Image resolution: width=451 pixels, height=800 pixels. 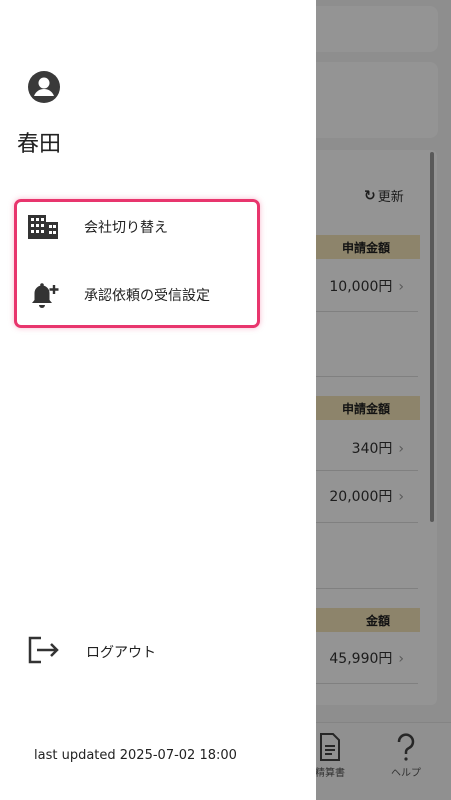 I want to click on last-updated-text: last updated 2025-07-02 18:00, so click(x=135, y=755).